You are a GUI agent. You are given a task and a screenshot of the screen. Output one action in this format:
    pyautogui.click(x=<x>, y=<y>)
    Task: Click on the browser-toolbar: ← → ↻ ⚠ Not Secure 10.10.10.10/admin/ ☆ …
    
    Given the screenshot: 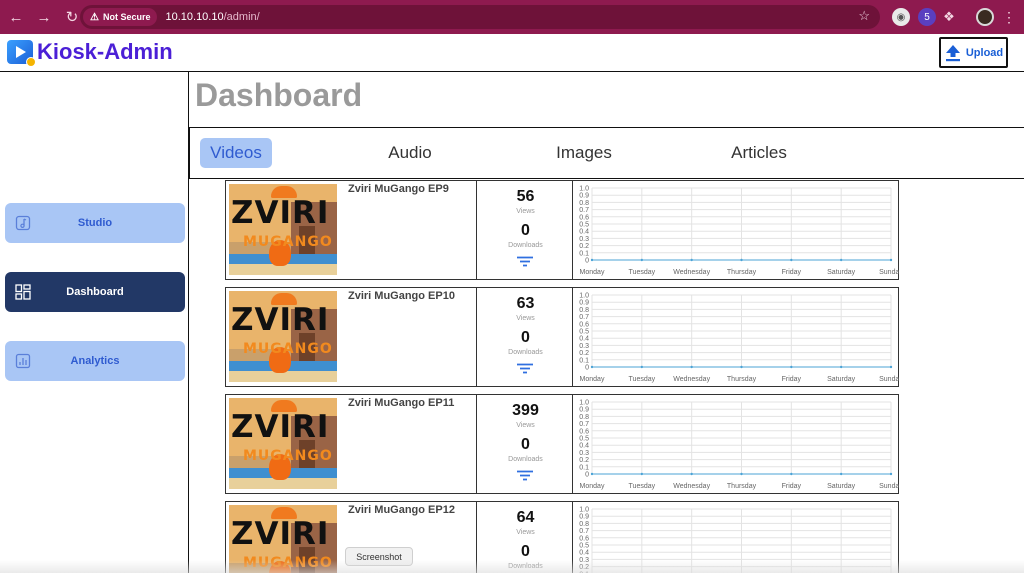 What is the action you would take?
    pyautogui.click(x=512, y=17)
    